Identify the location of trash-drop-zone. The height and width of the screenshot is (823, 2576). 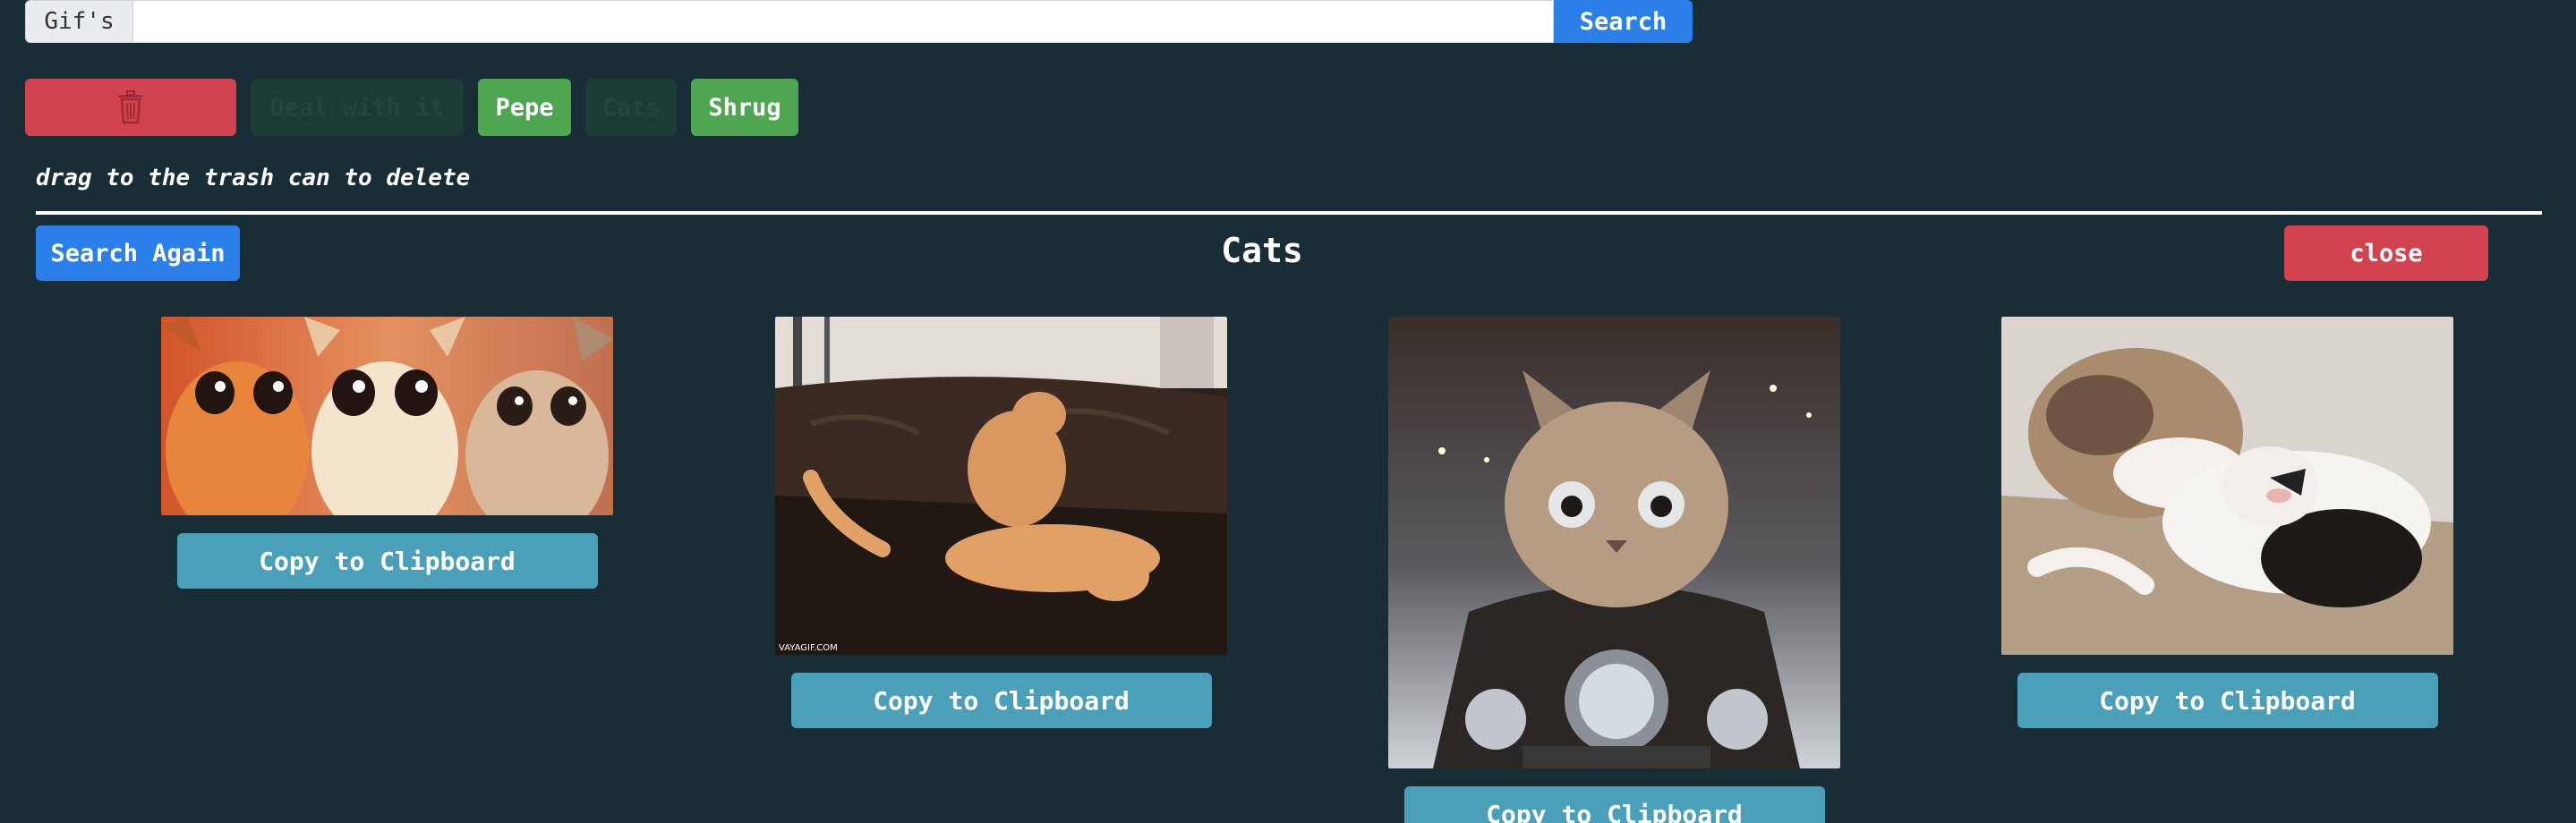
(130, 107).